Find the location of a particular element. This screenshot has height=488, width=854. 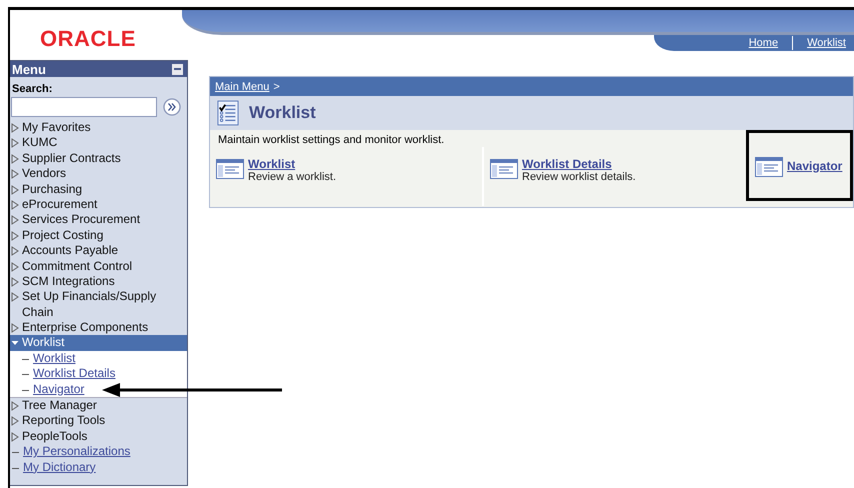

checklist-icon is located at coordinates (228, 113).